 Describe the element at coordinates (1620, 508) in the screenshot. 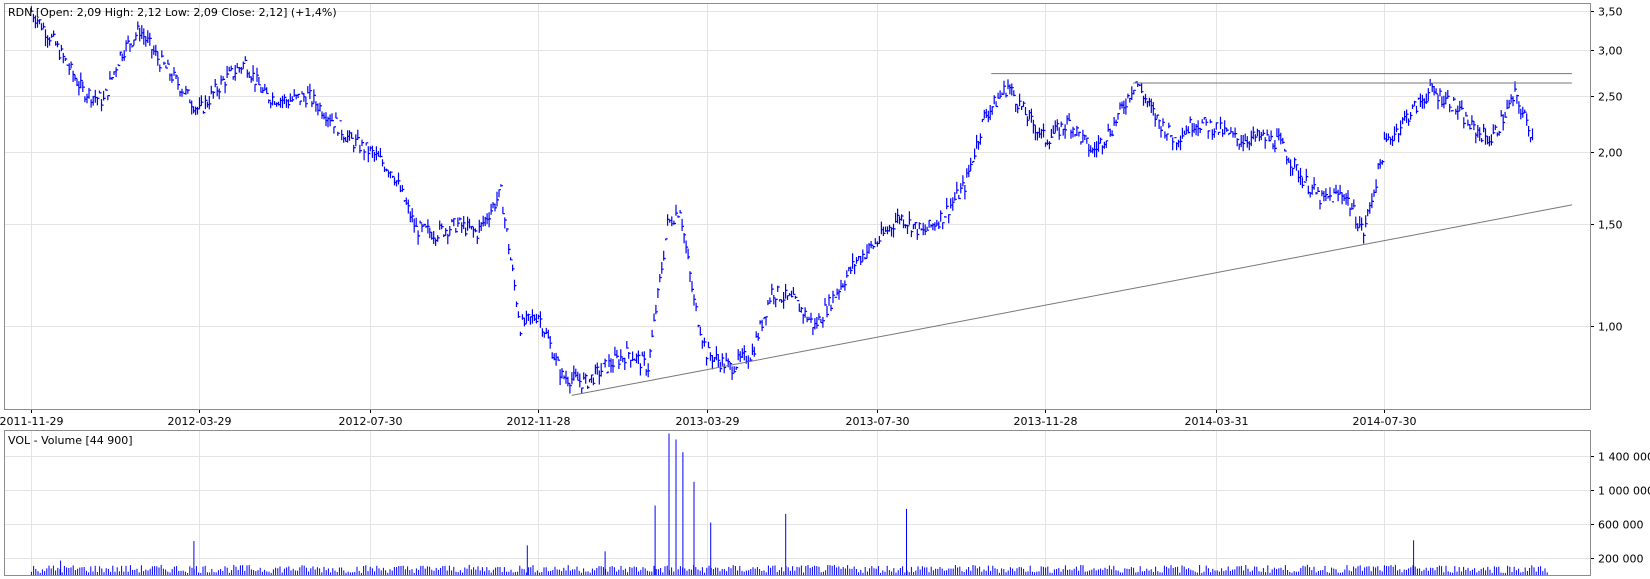

I see `volume-y-axis: 200 000 600 000 1 000 000 1 400 000` at that location.